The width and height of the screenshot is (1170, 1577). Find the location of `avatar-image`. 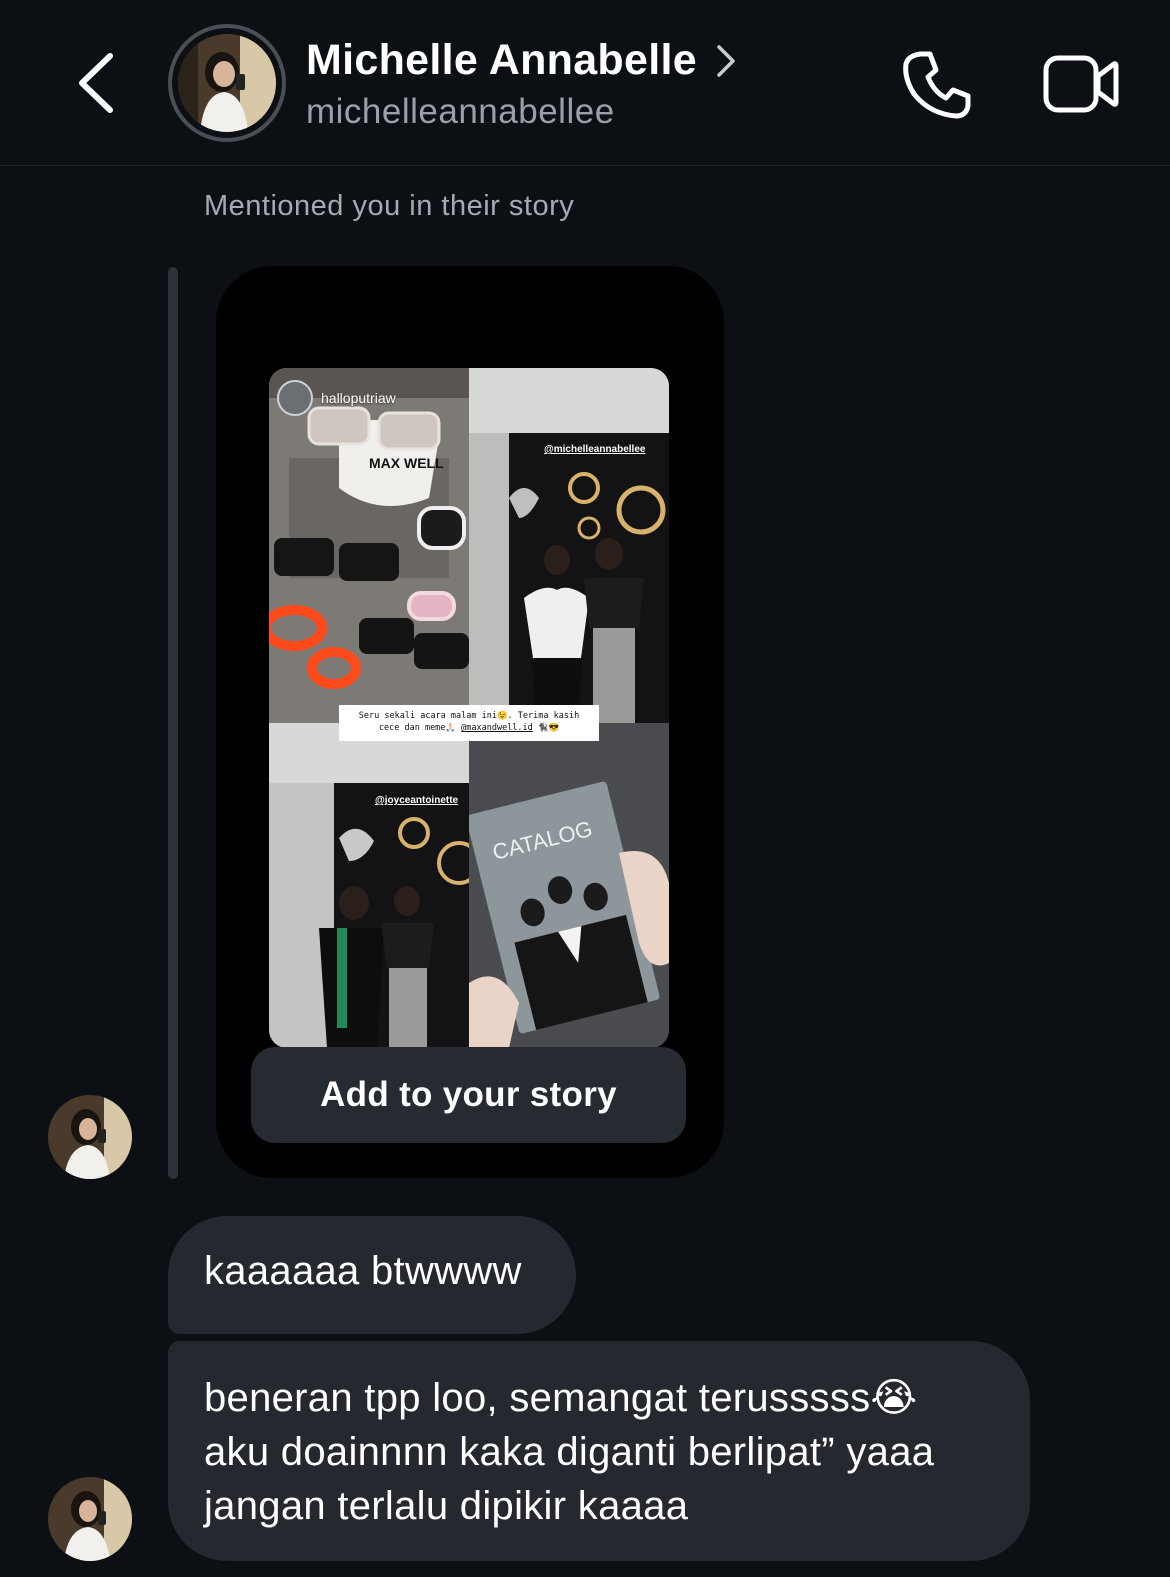

avatar-image is located at coordinates (227, 83).